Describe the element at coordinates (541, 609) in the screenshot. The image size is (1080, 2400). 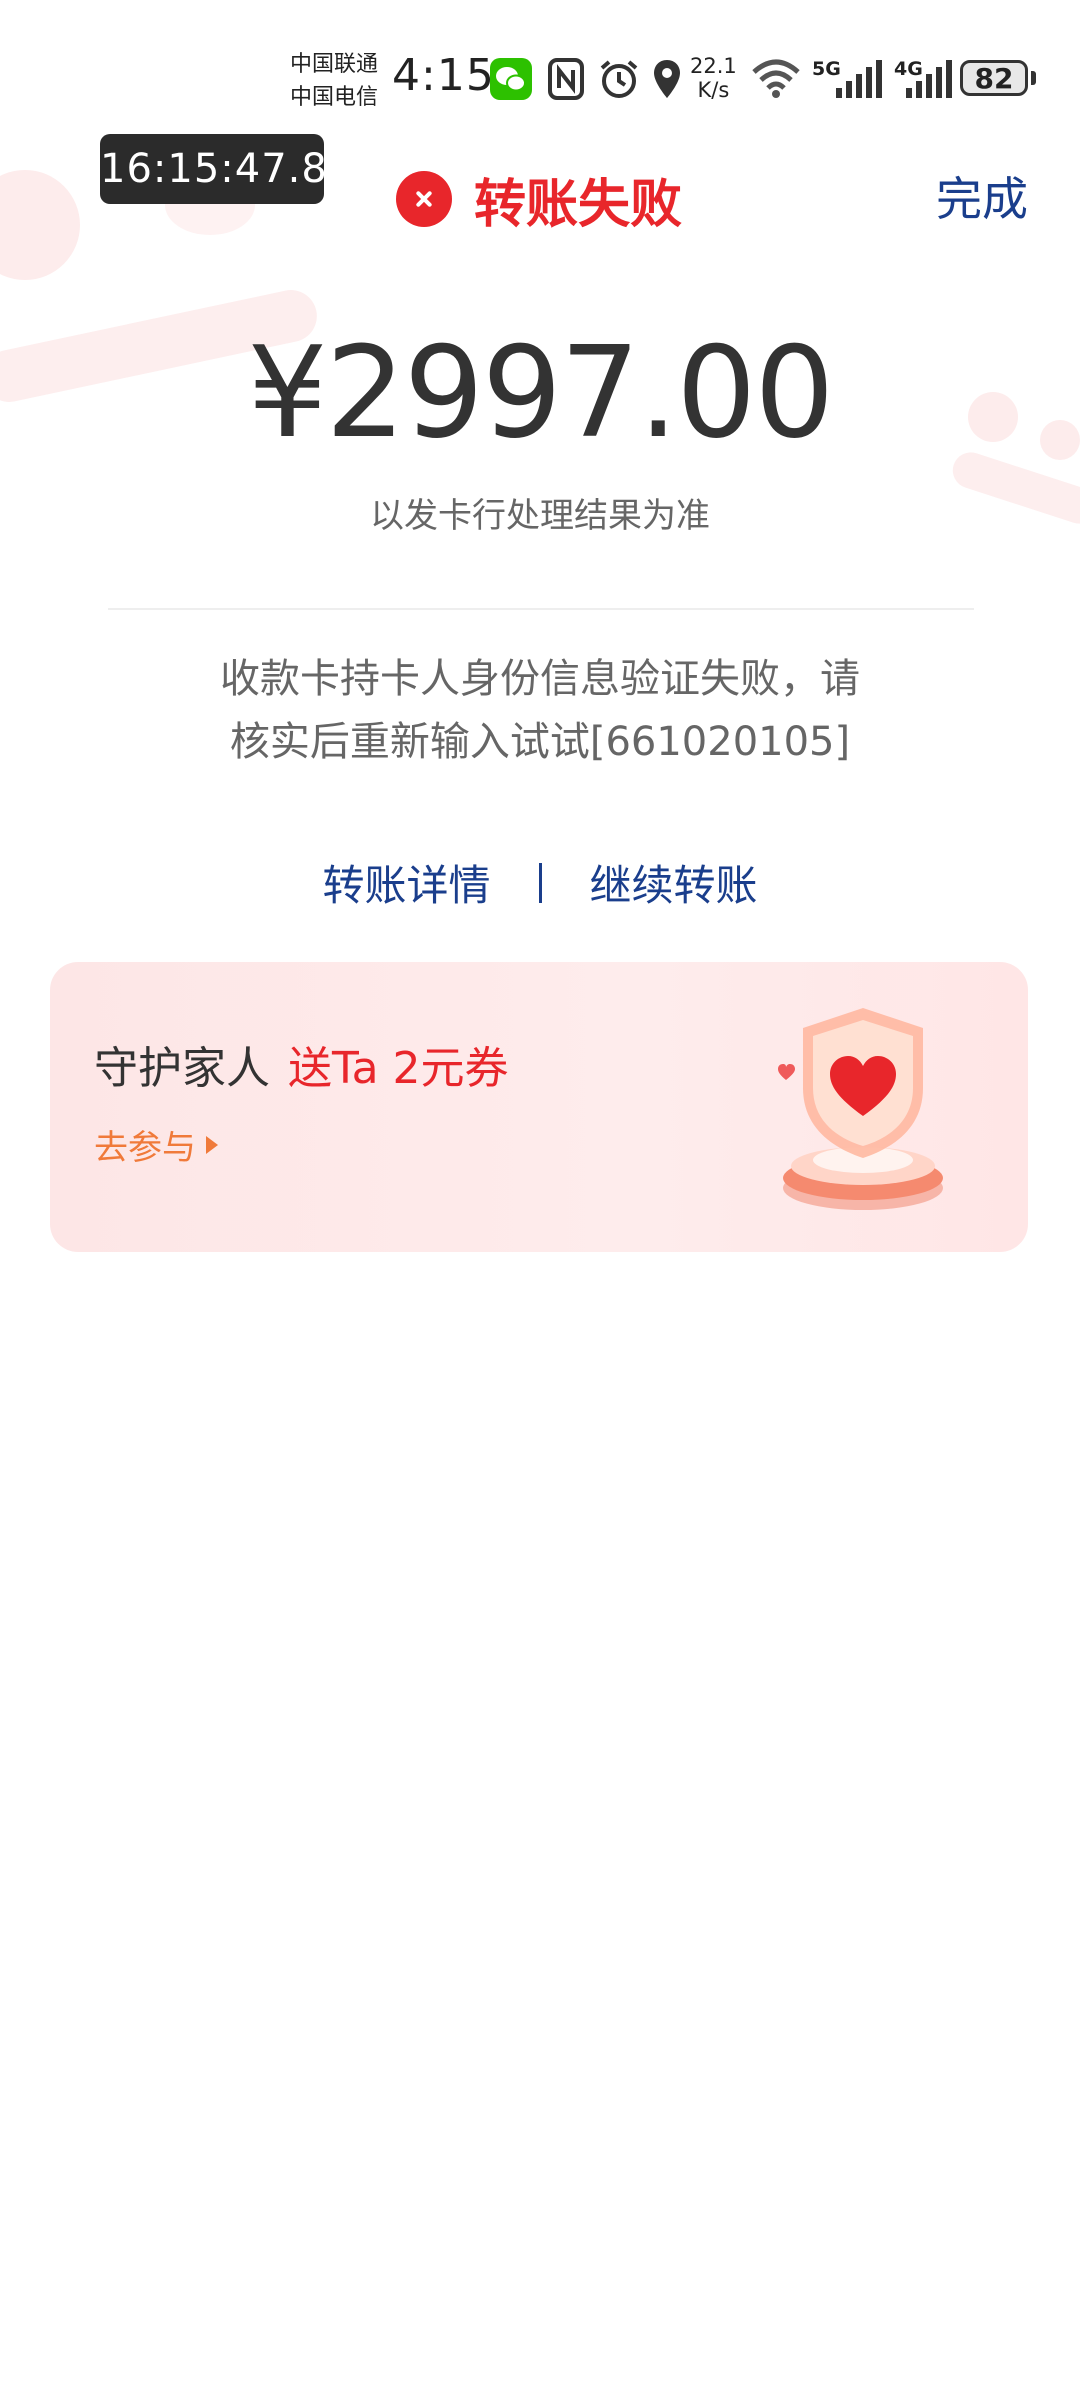
I see `divider` at that location.